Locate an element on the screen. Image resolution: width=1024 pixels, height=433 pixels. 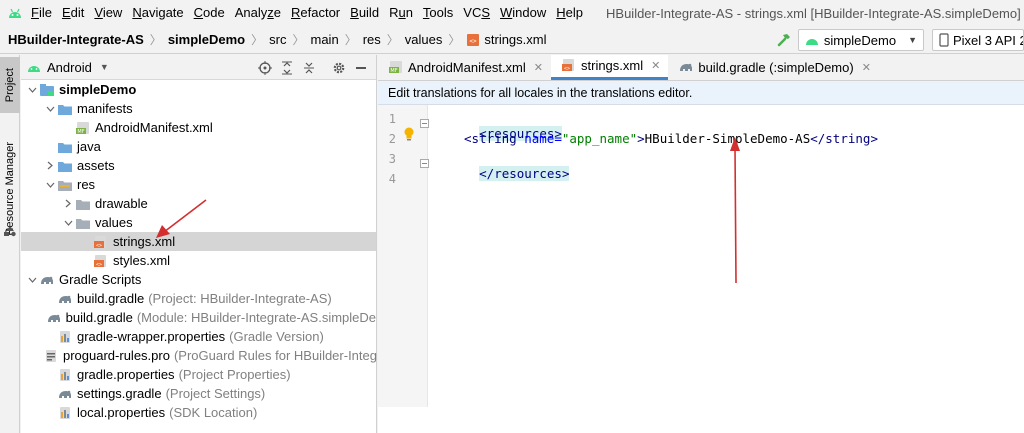
breadcrumb-main: main is located at coordinates (325, 39).